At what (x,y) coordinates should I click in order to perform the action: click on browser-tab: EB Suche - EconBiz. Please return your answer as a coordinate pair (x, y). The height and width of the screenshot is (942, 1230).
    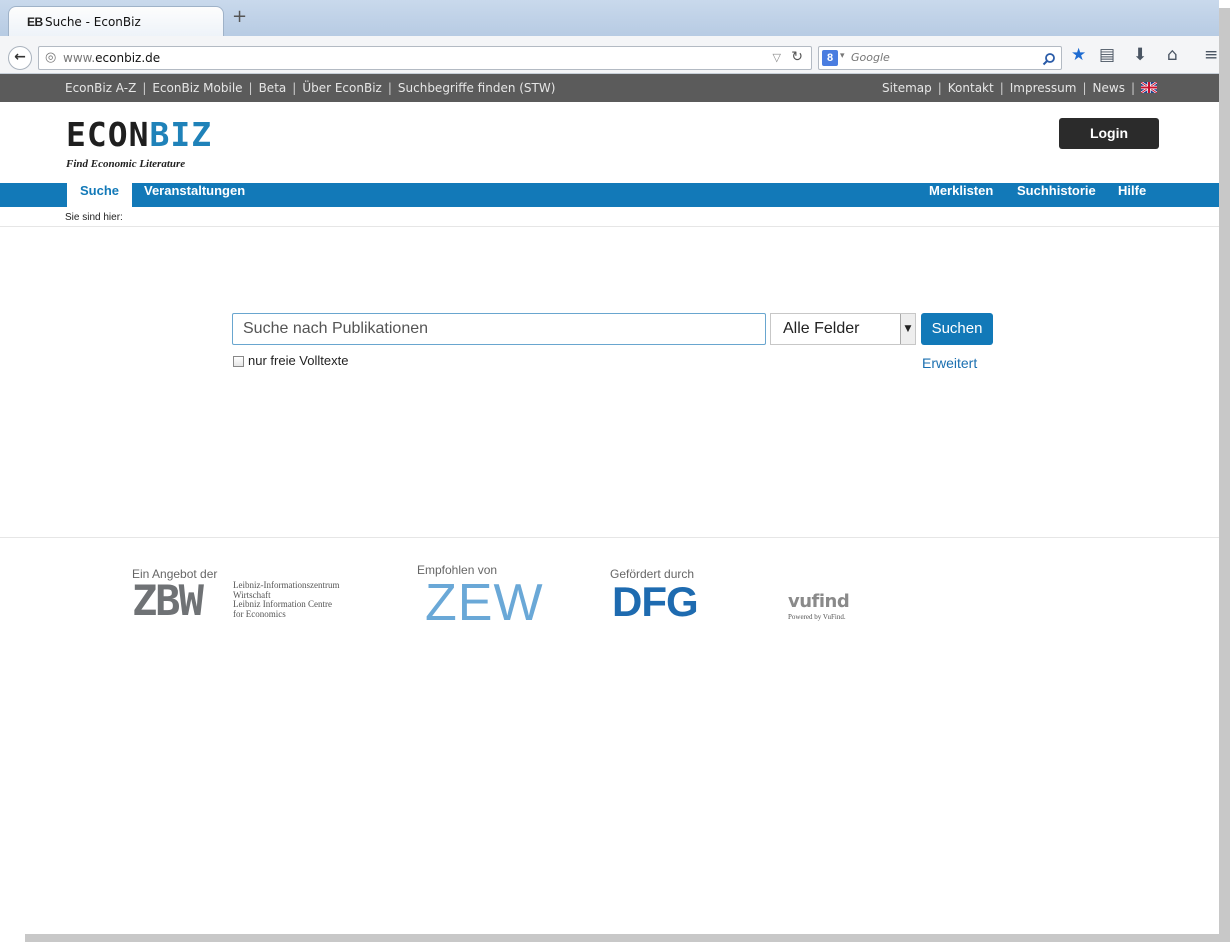
    Looking at the image, I should click on (116, 21).